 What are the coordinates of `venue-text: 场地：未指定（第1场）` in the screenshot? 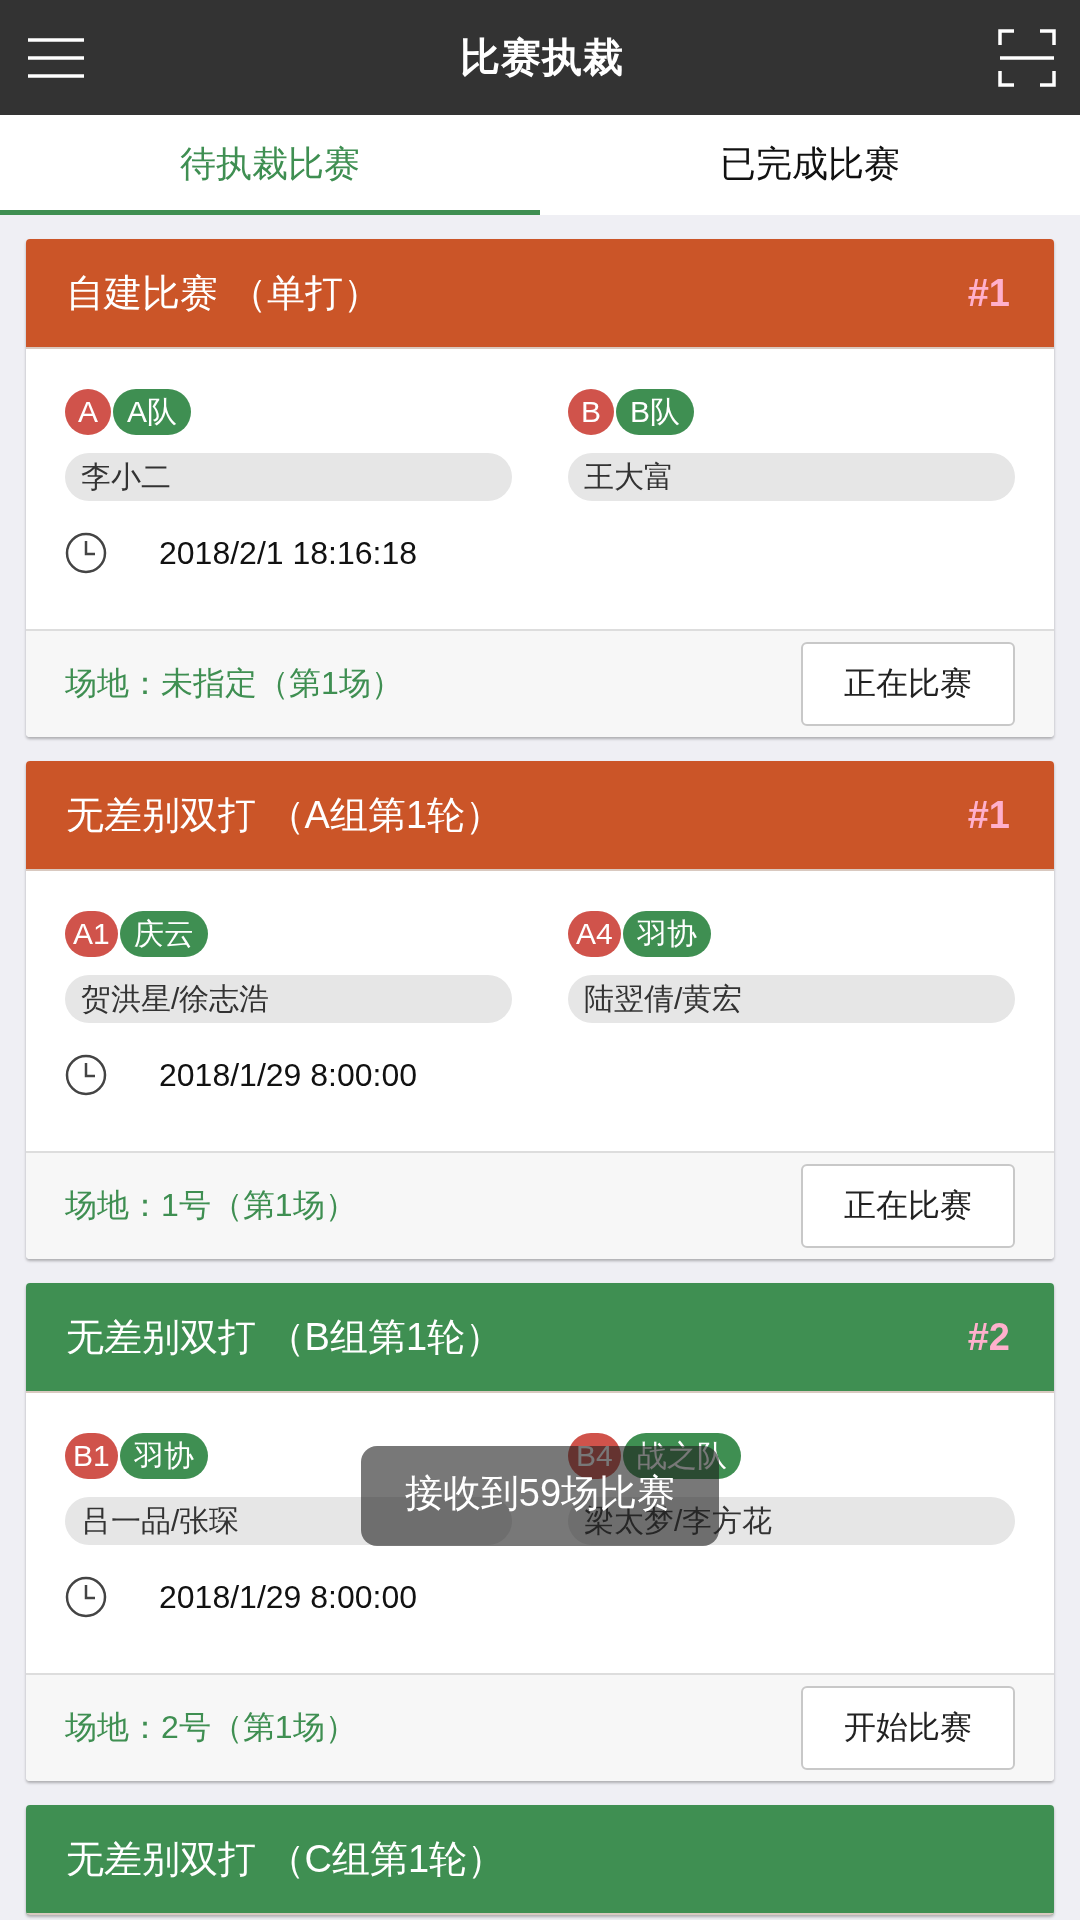 It's located at (234, 683).